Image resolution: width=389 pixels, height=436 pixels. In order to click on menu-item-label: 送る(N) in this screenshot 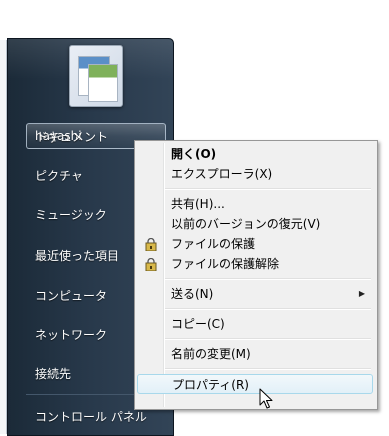, I will do `click(192, 294)`.